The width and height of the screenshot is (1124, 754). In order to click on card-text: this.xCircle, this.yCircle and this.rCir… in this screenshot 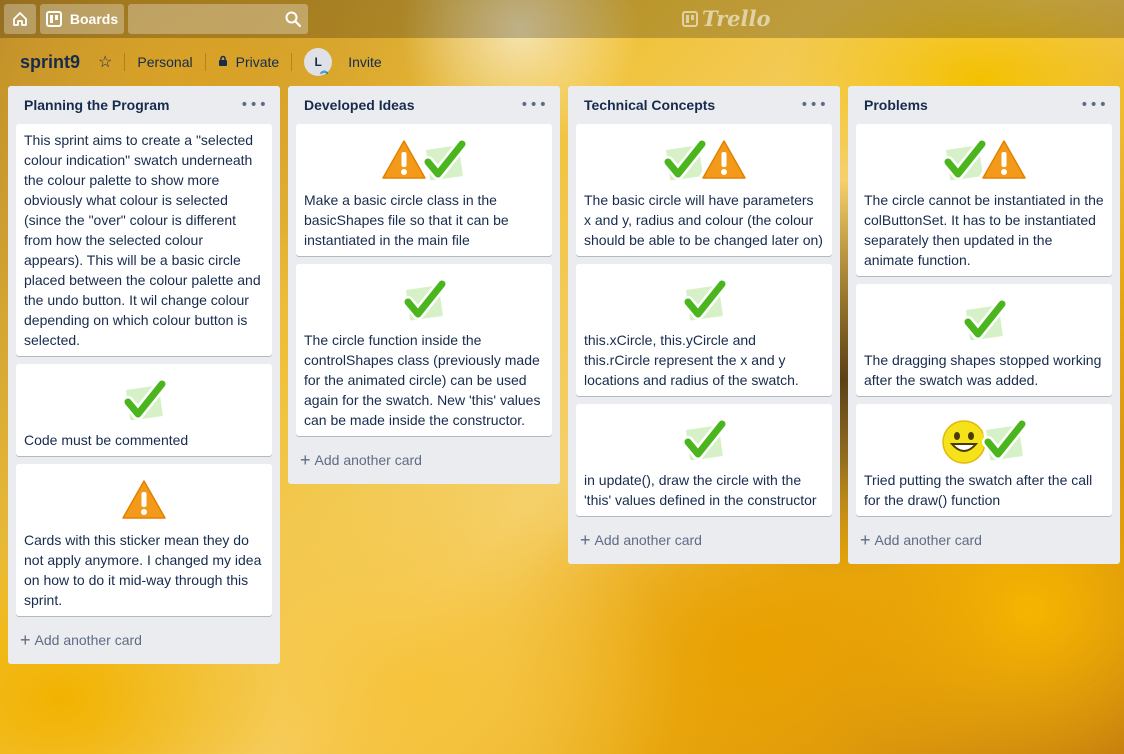, I will do `click(691, 360)`.